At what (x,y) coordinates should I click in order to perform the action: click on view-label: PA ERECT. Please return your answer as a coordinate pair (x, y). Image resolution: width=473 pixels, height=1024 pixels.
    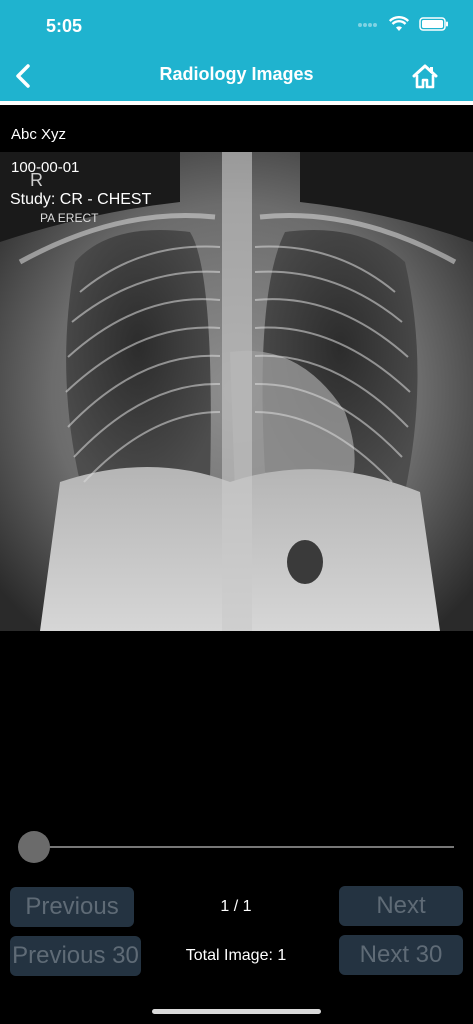
    Looking at the image, I should click on (69, 218).